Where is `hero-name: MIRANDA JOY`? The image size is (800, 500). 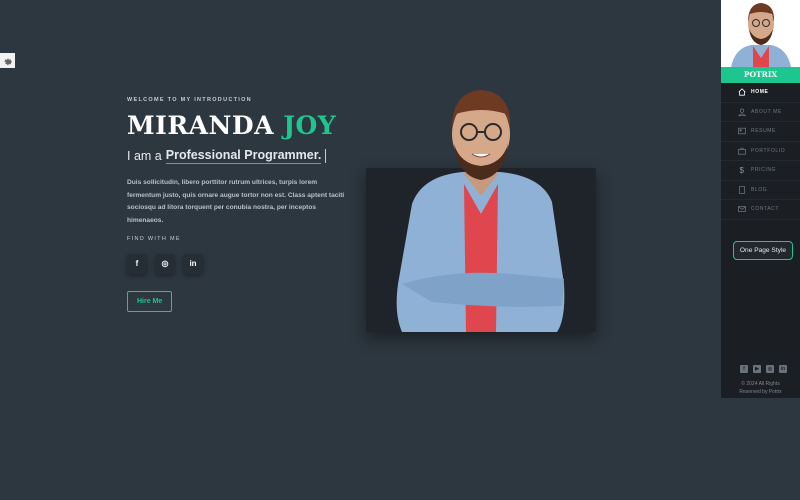
hero-name: MIRANDA JOY is located at coordinates (242, 126).